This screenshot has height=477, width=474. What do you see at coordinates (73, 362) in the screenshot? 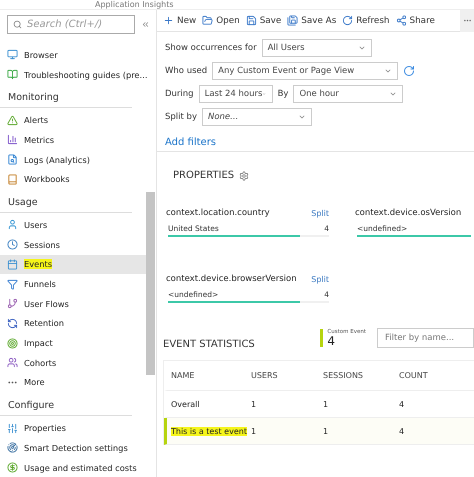
I see `sidebar-item: Cohorts` at bounding box center [73, 362].